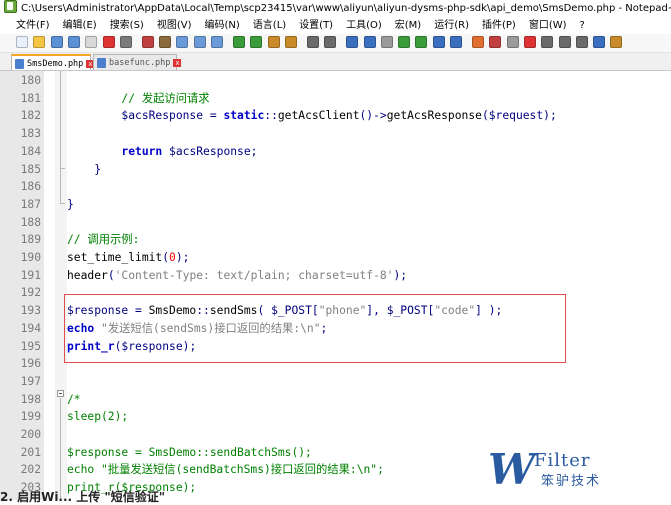 This screenshot has width=671, height=505. Describe the element at coordinates (222, 25) in the screenshot. I see `menu-item: 编码(N)` at that location.